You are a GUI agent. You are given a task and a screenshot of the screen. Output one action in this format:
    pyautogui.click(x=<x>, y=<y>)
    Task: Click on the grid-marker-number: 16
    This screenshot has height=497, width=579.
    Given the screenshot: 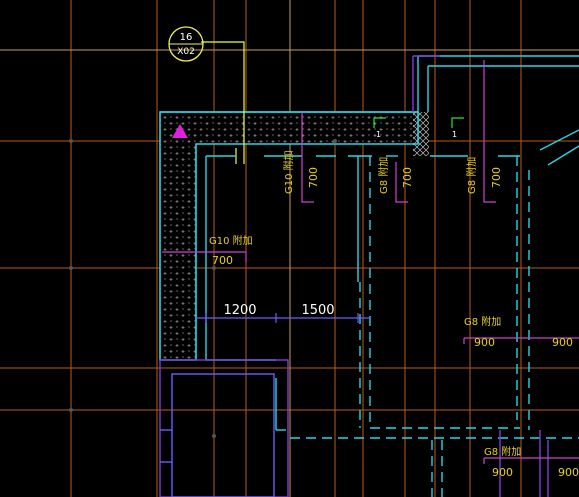 What is the action you would take?
    pyautogui.click(x=186, y=37)
    